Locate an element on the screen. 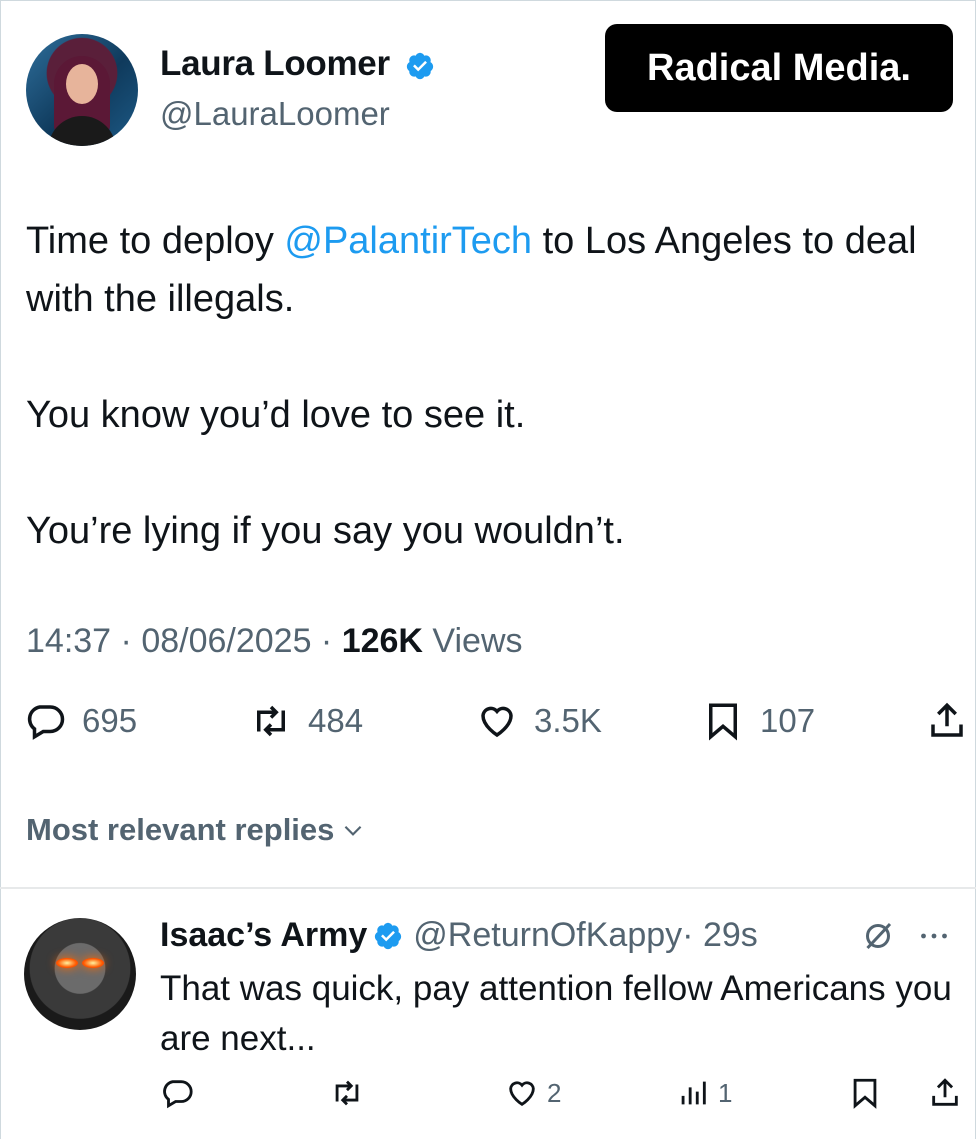 The image size is (976, 1140). avatar-left-eye is located at coordinates (67, 963).